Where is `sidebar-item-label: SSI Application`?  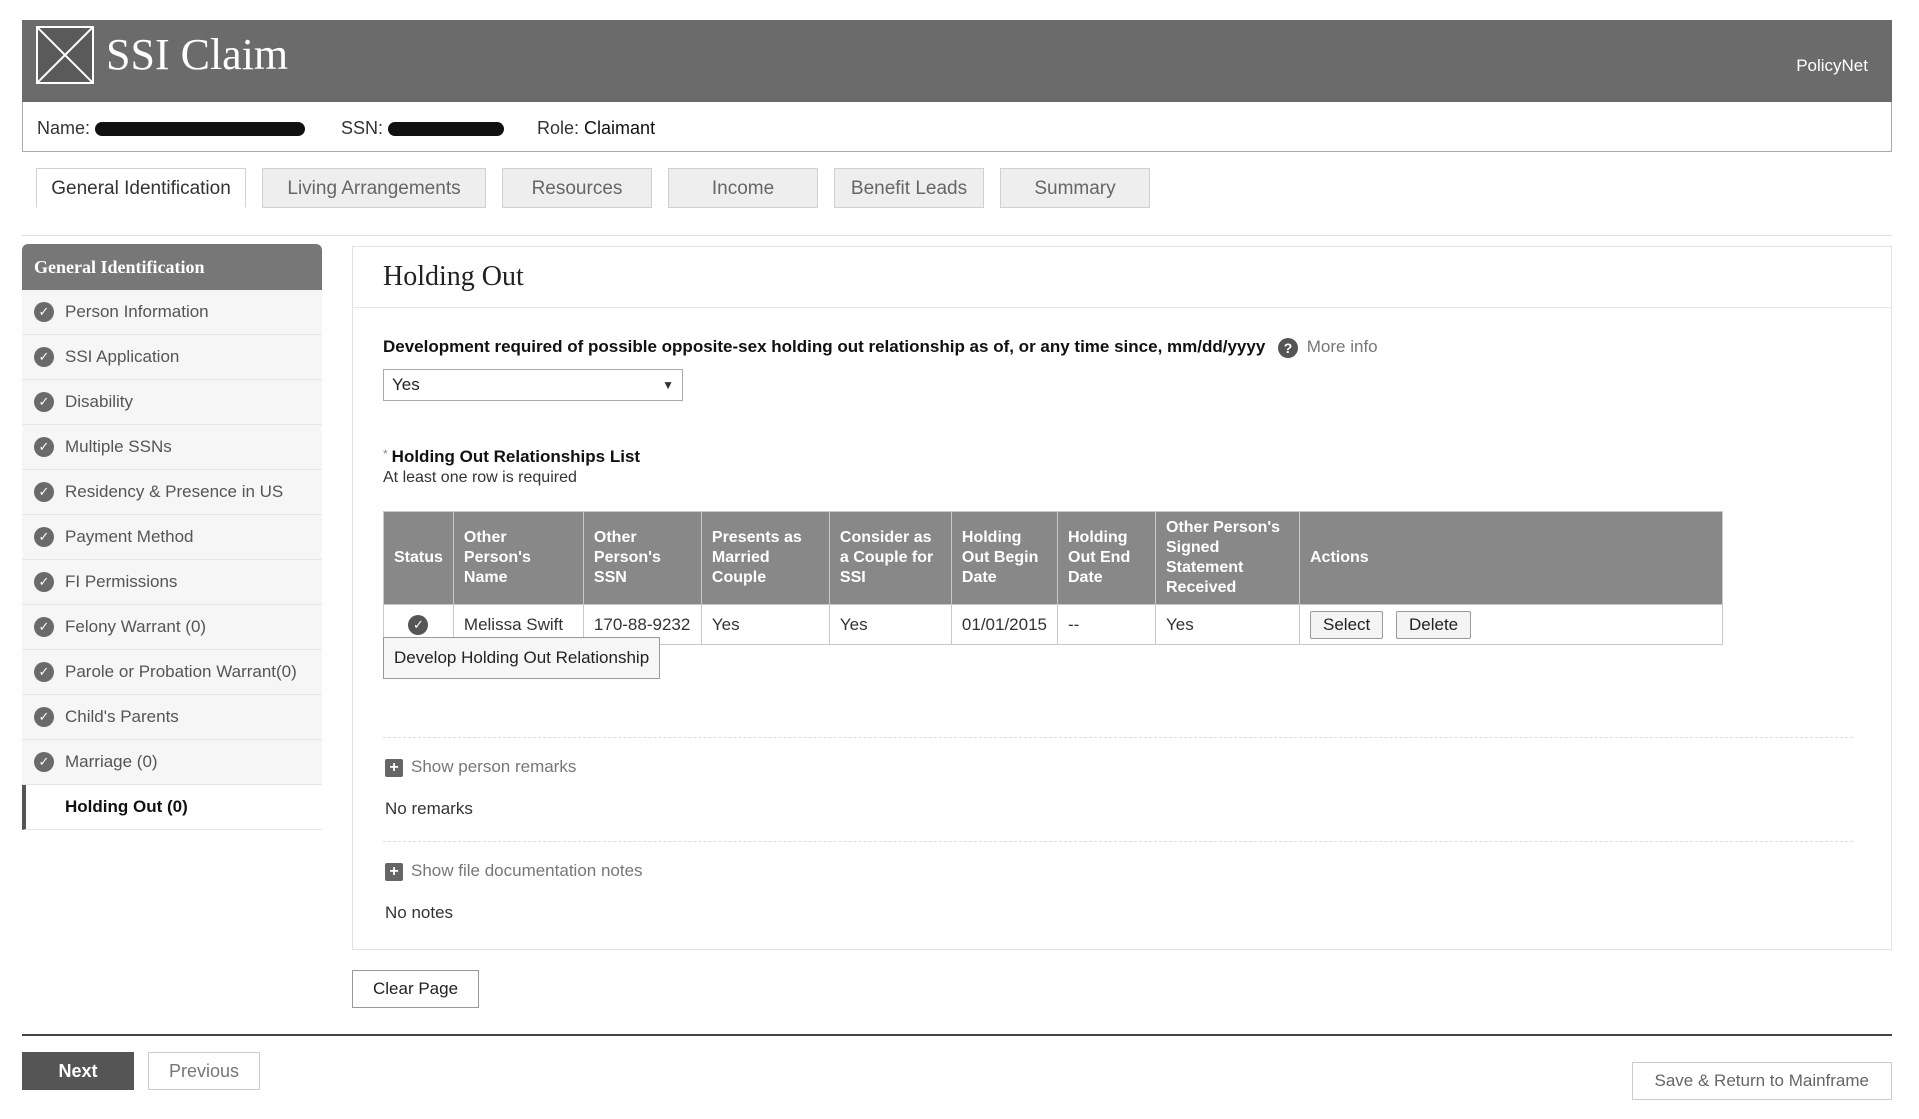 sidebar-item-label: SSI Application is located at coordinates (122, 356).